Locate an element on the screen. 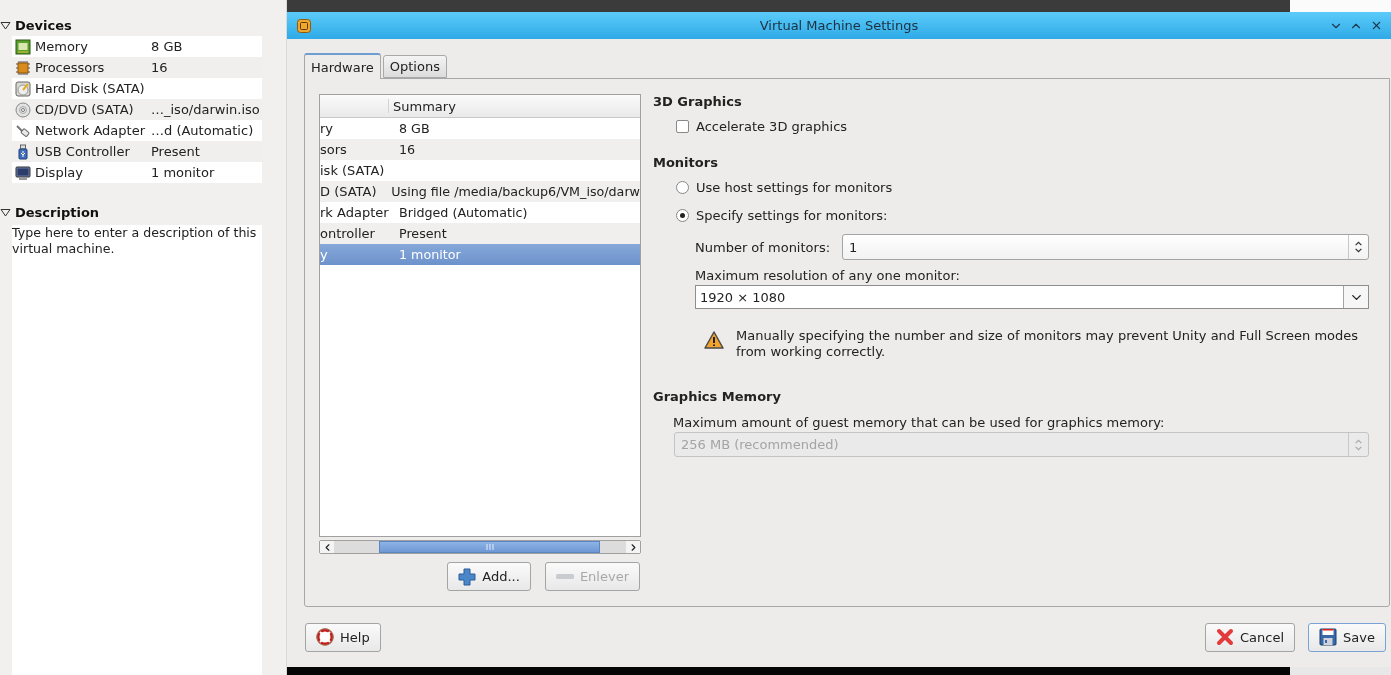 This screenshot has width=1391, height=675. device-name: Display is located at coordinates (59, 172).